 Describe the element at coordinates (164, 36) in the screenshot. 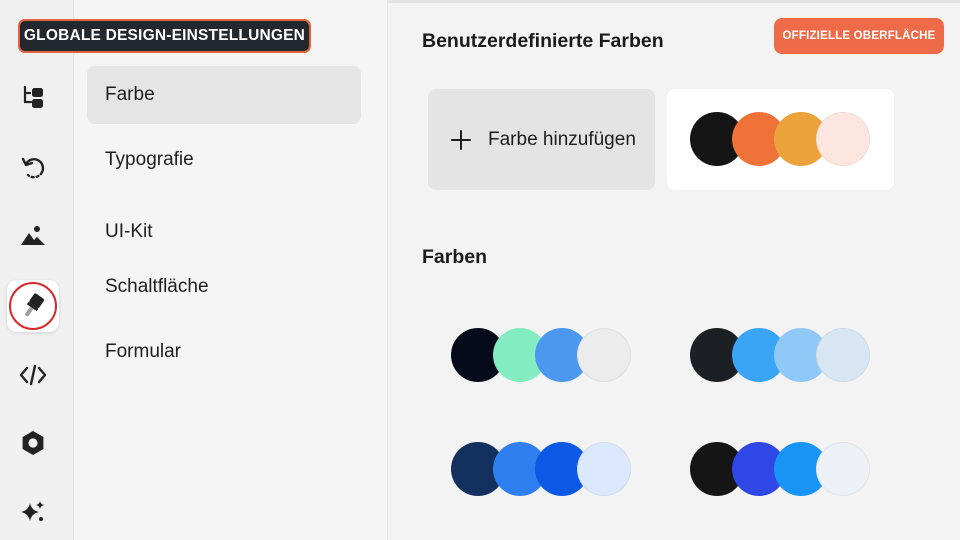

I see `global-design-settings-badge: GLOBALE DESIGN-EINSTELLUNGEN` at that location.